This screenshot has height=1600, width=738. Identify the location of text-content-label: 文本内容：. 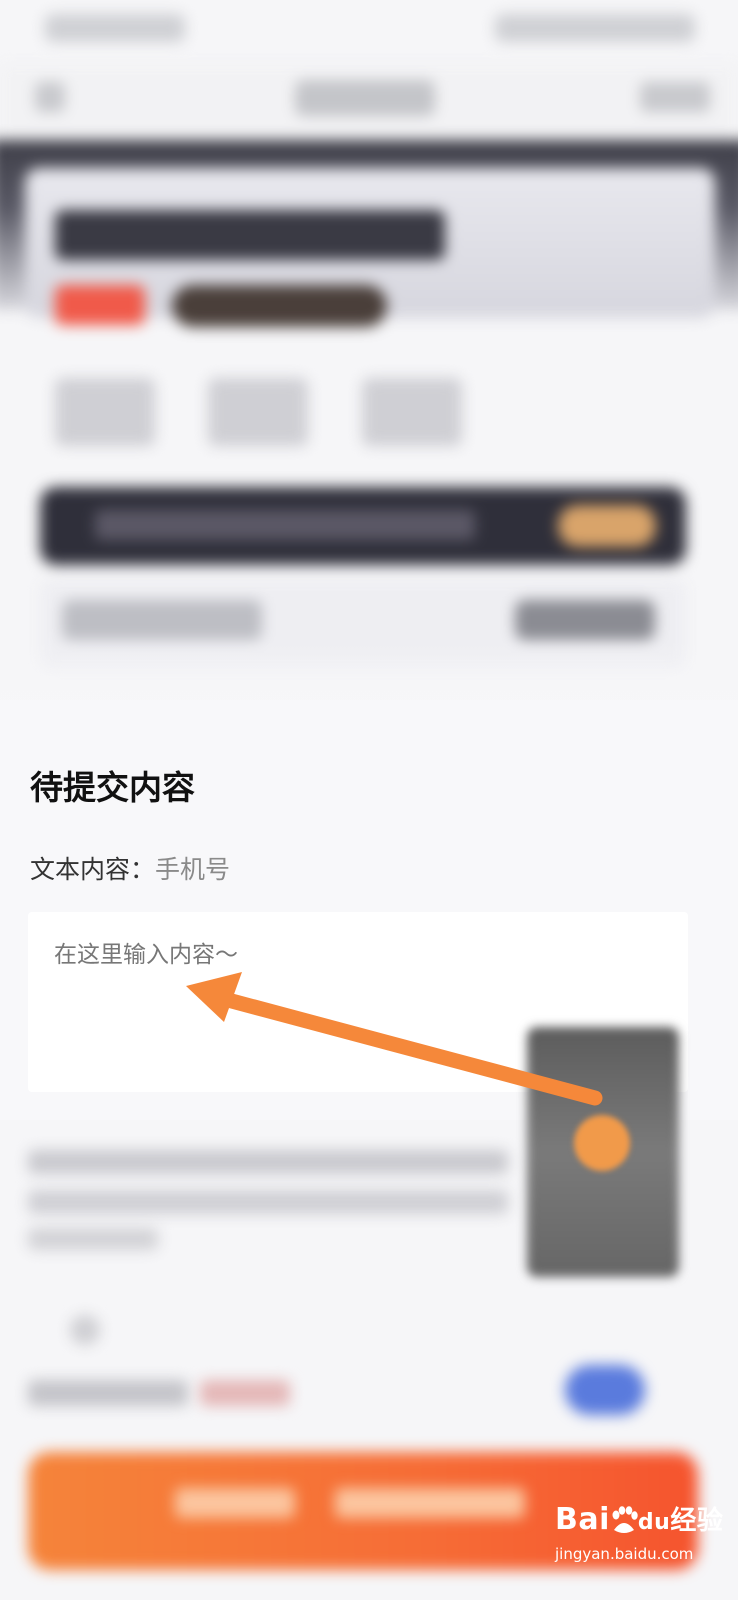
(93, 869).